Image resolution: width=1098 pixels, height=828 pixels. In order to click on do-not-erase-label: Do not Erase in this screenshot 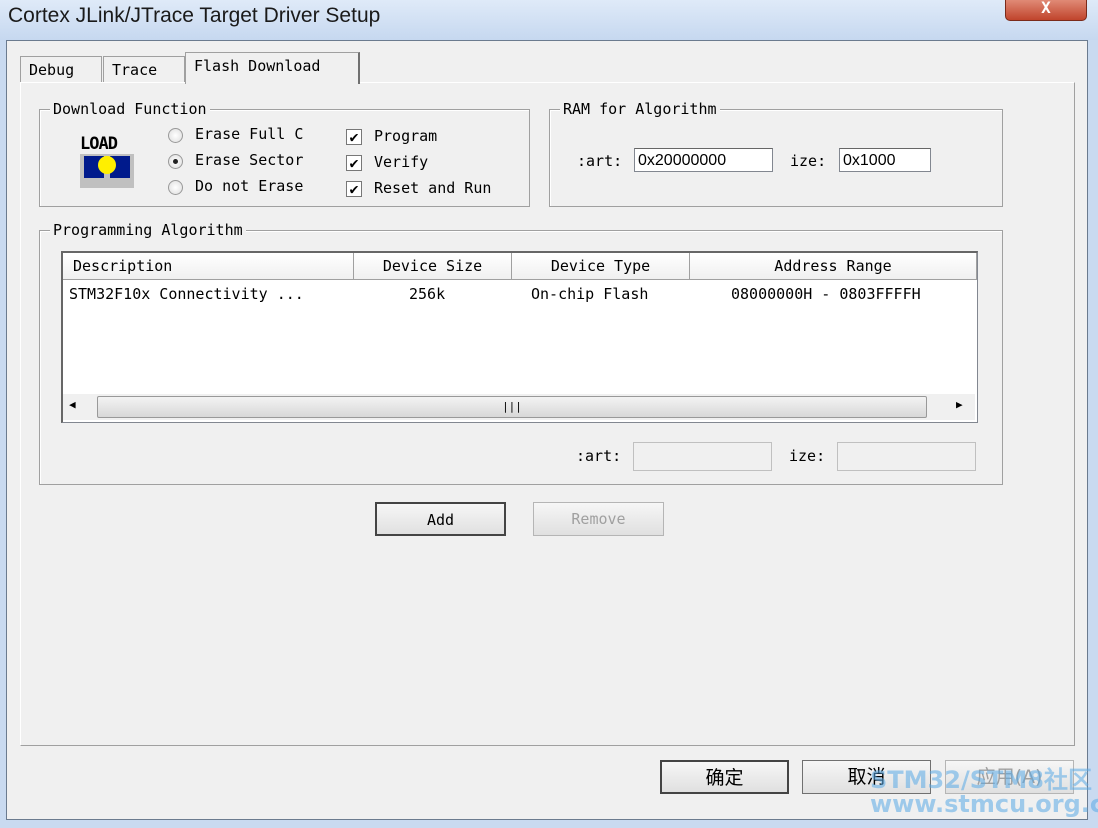, I will do `click(249, 186)`.